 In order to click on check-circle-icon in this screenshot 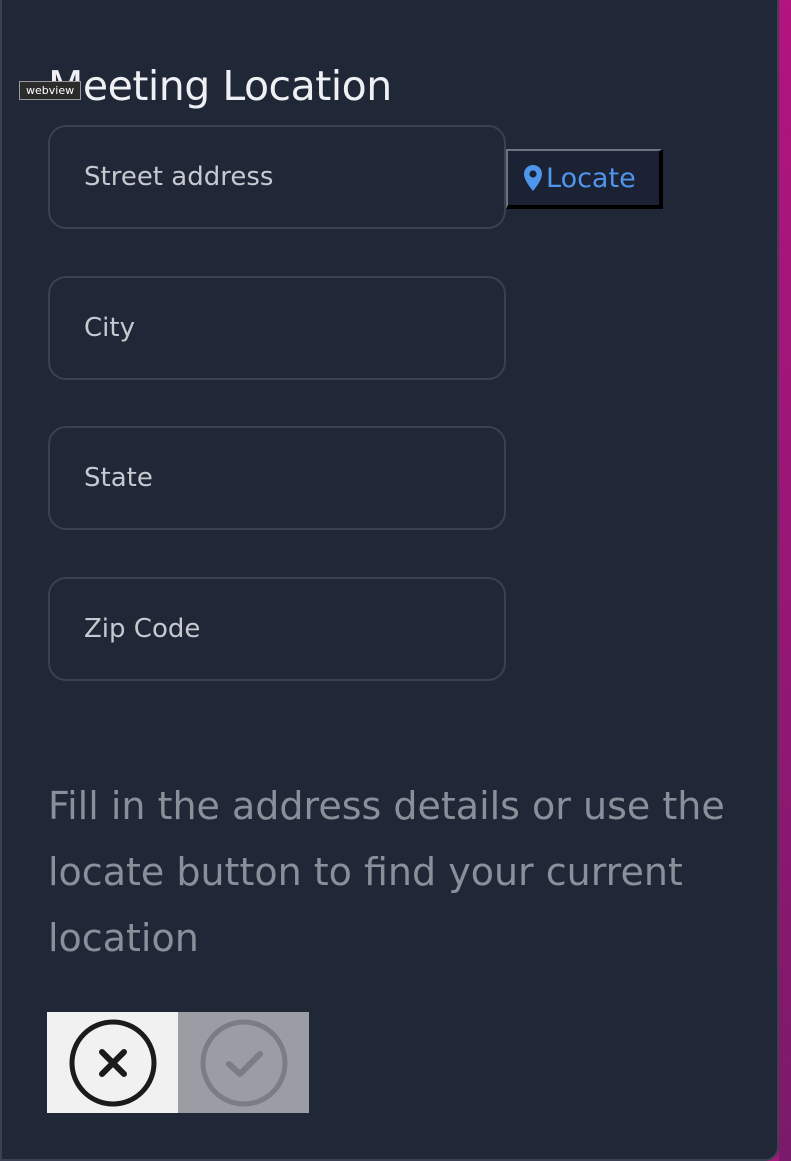, I will do `click(243, 1062)`.